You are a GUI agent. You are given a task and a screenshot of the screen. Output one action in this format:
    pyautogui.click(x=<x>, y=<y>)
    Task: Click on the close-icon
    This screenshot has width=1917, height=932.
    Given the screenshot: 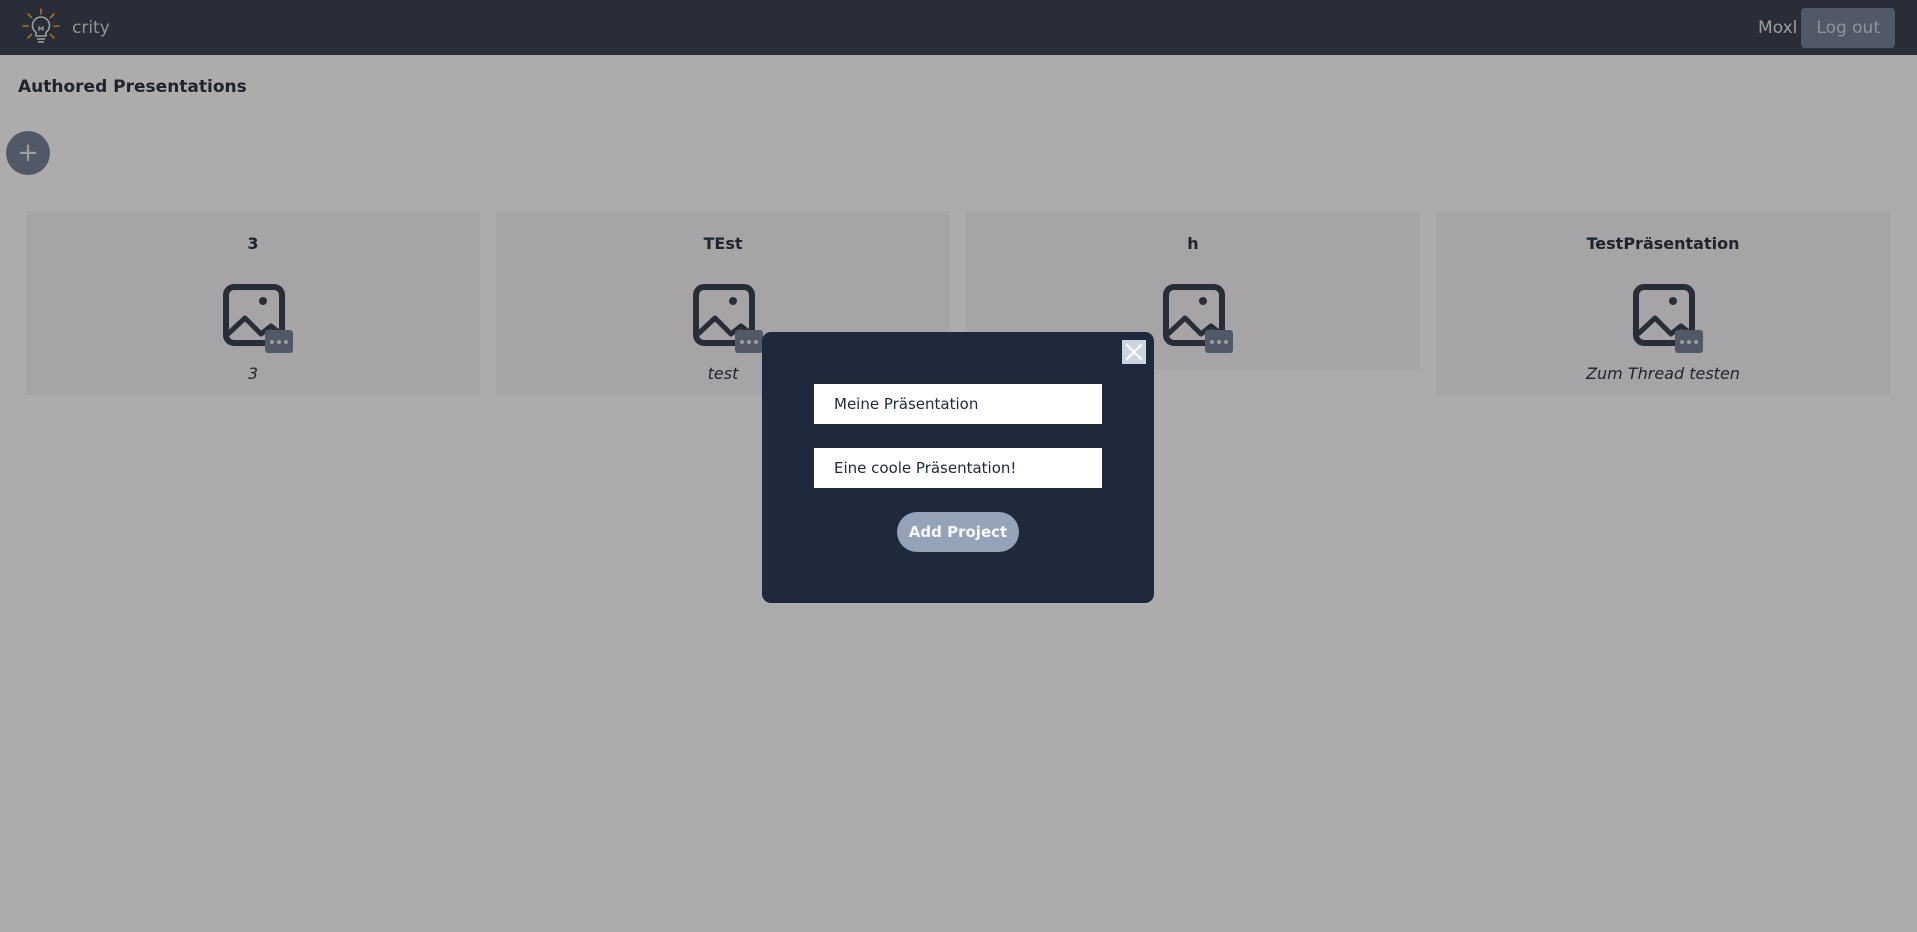 What is the action you would take?
    pyautogui.click(x=1134, y=352)
    